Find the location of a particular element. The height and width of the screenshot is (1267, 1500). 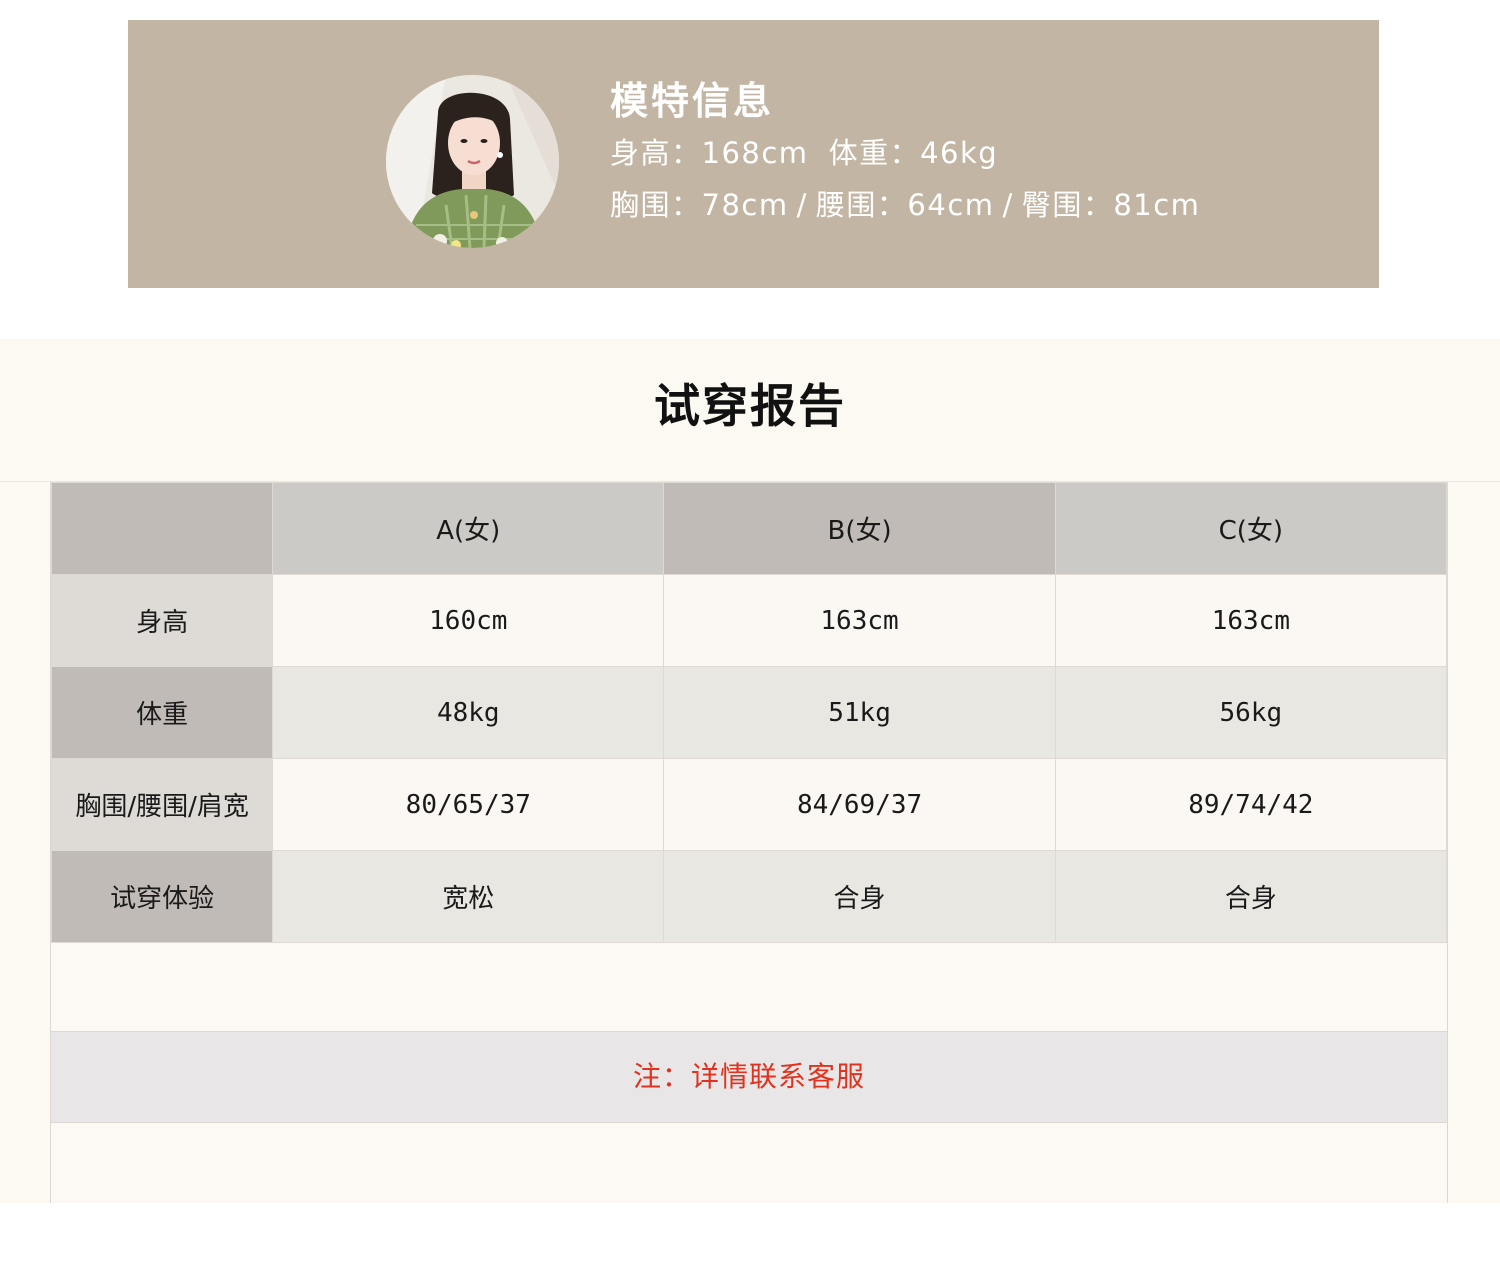

column-header-a: A(女) is located at coordinates (468, 528).